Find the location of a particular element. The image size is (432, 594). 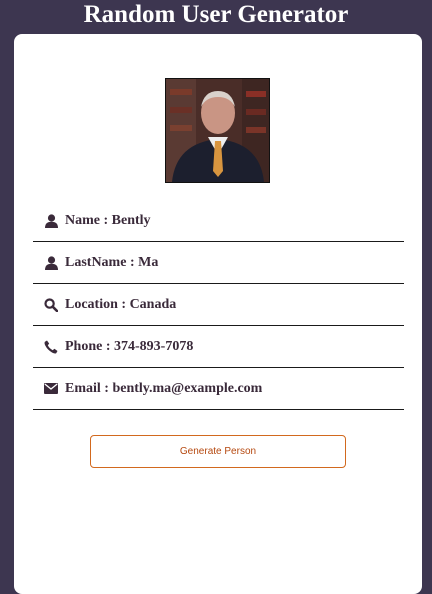

app-title: Random User Generator is located at coordinates (216, 14).